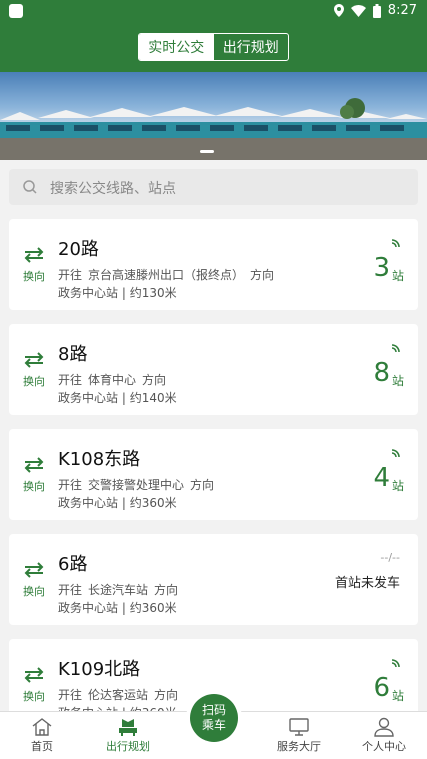  What do you see at coordinates (99, 669) in the screenshot?
I see `route-name: K109北路` at bounding box center [99, 669].